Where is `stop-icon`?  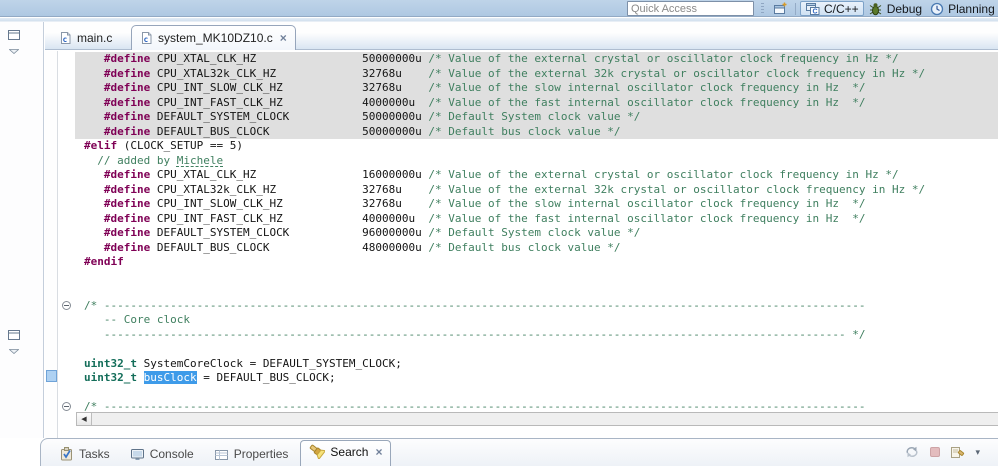 stop-icon is located at coordinates (935, 452).